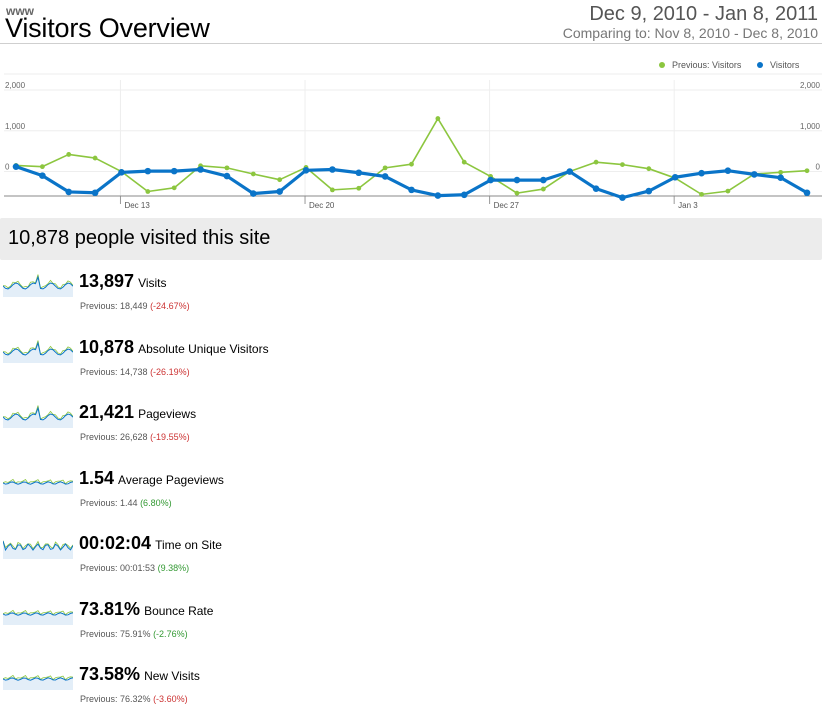  Describe the element at coordinates (170, 699) in the screenshot. I see `metric-change: (-3.60%)` at that location.